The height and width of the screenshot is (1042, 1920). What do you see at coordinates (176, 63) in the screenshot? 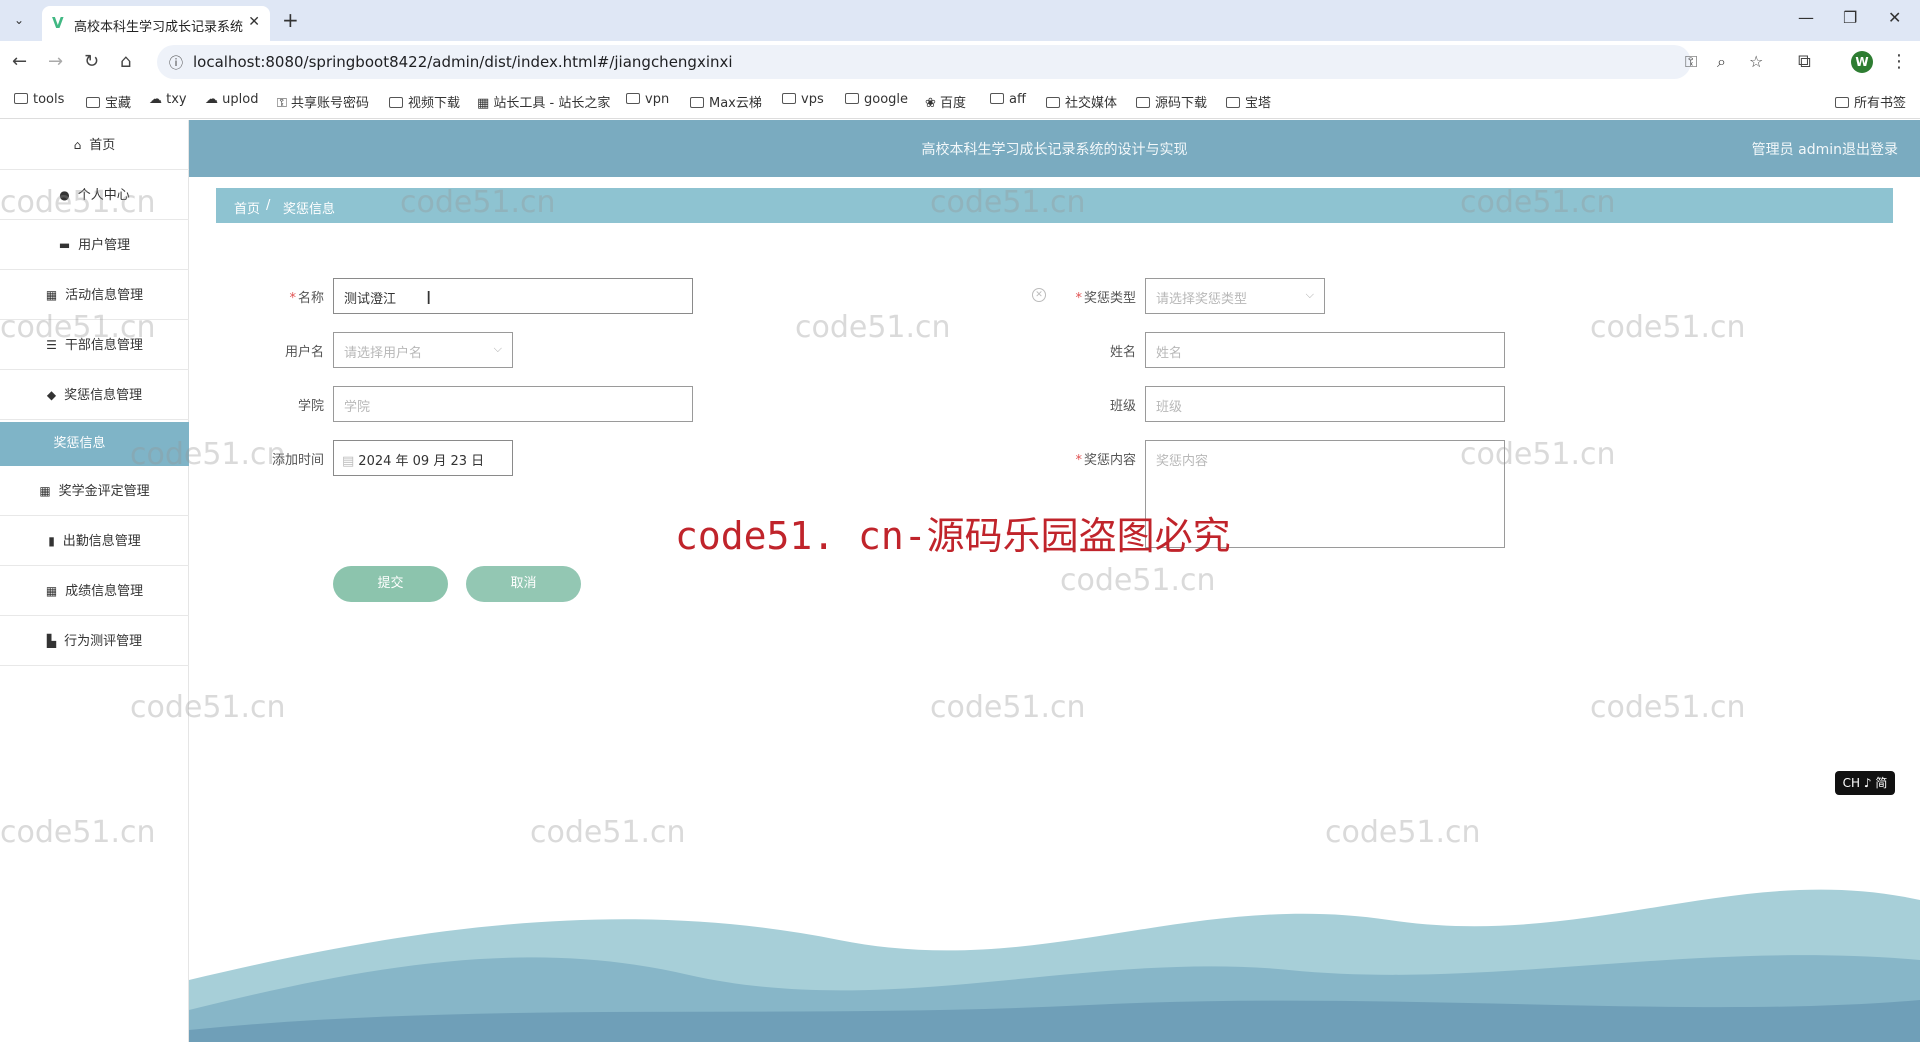
I see `site-info-icon: ⓘ` at bounding box center [176, 63].